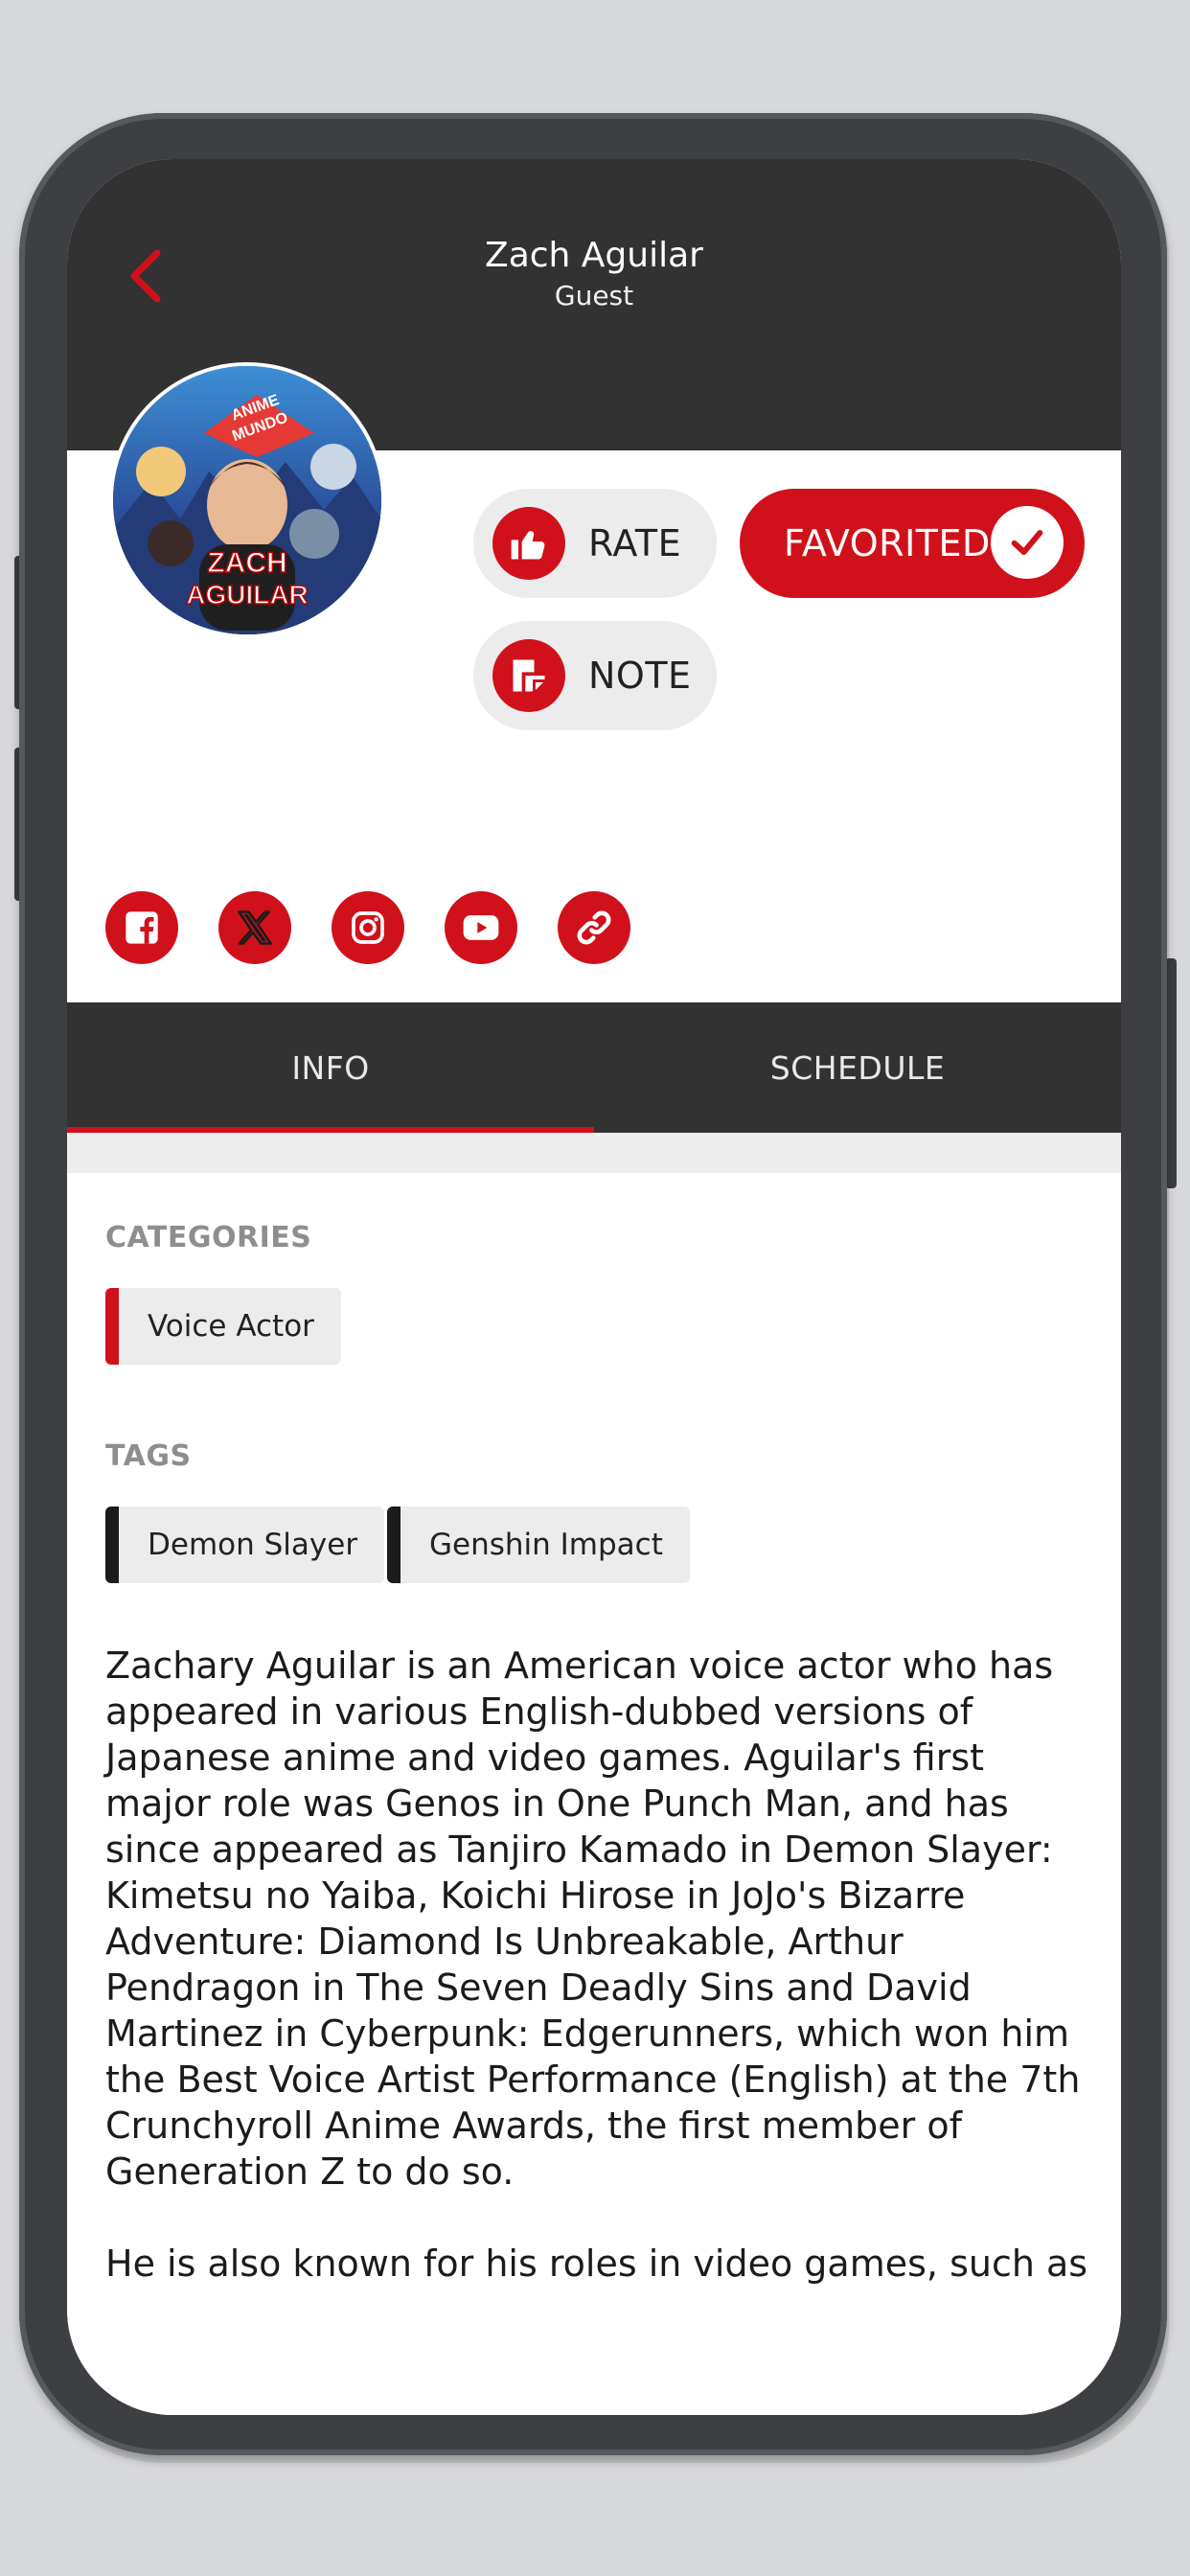  Describe the element at coordinates (209, 1237) in the screenshot. I see `categories-heading: CATEGORIES` at that location.